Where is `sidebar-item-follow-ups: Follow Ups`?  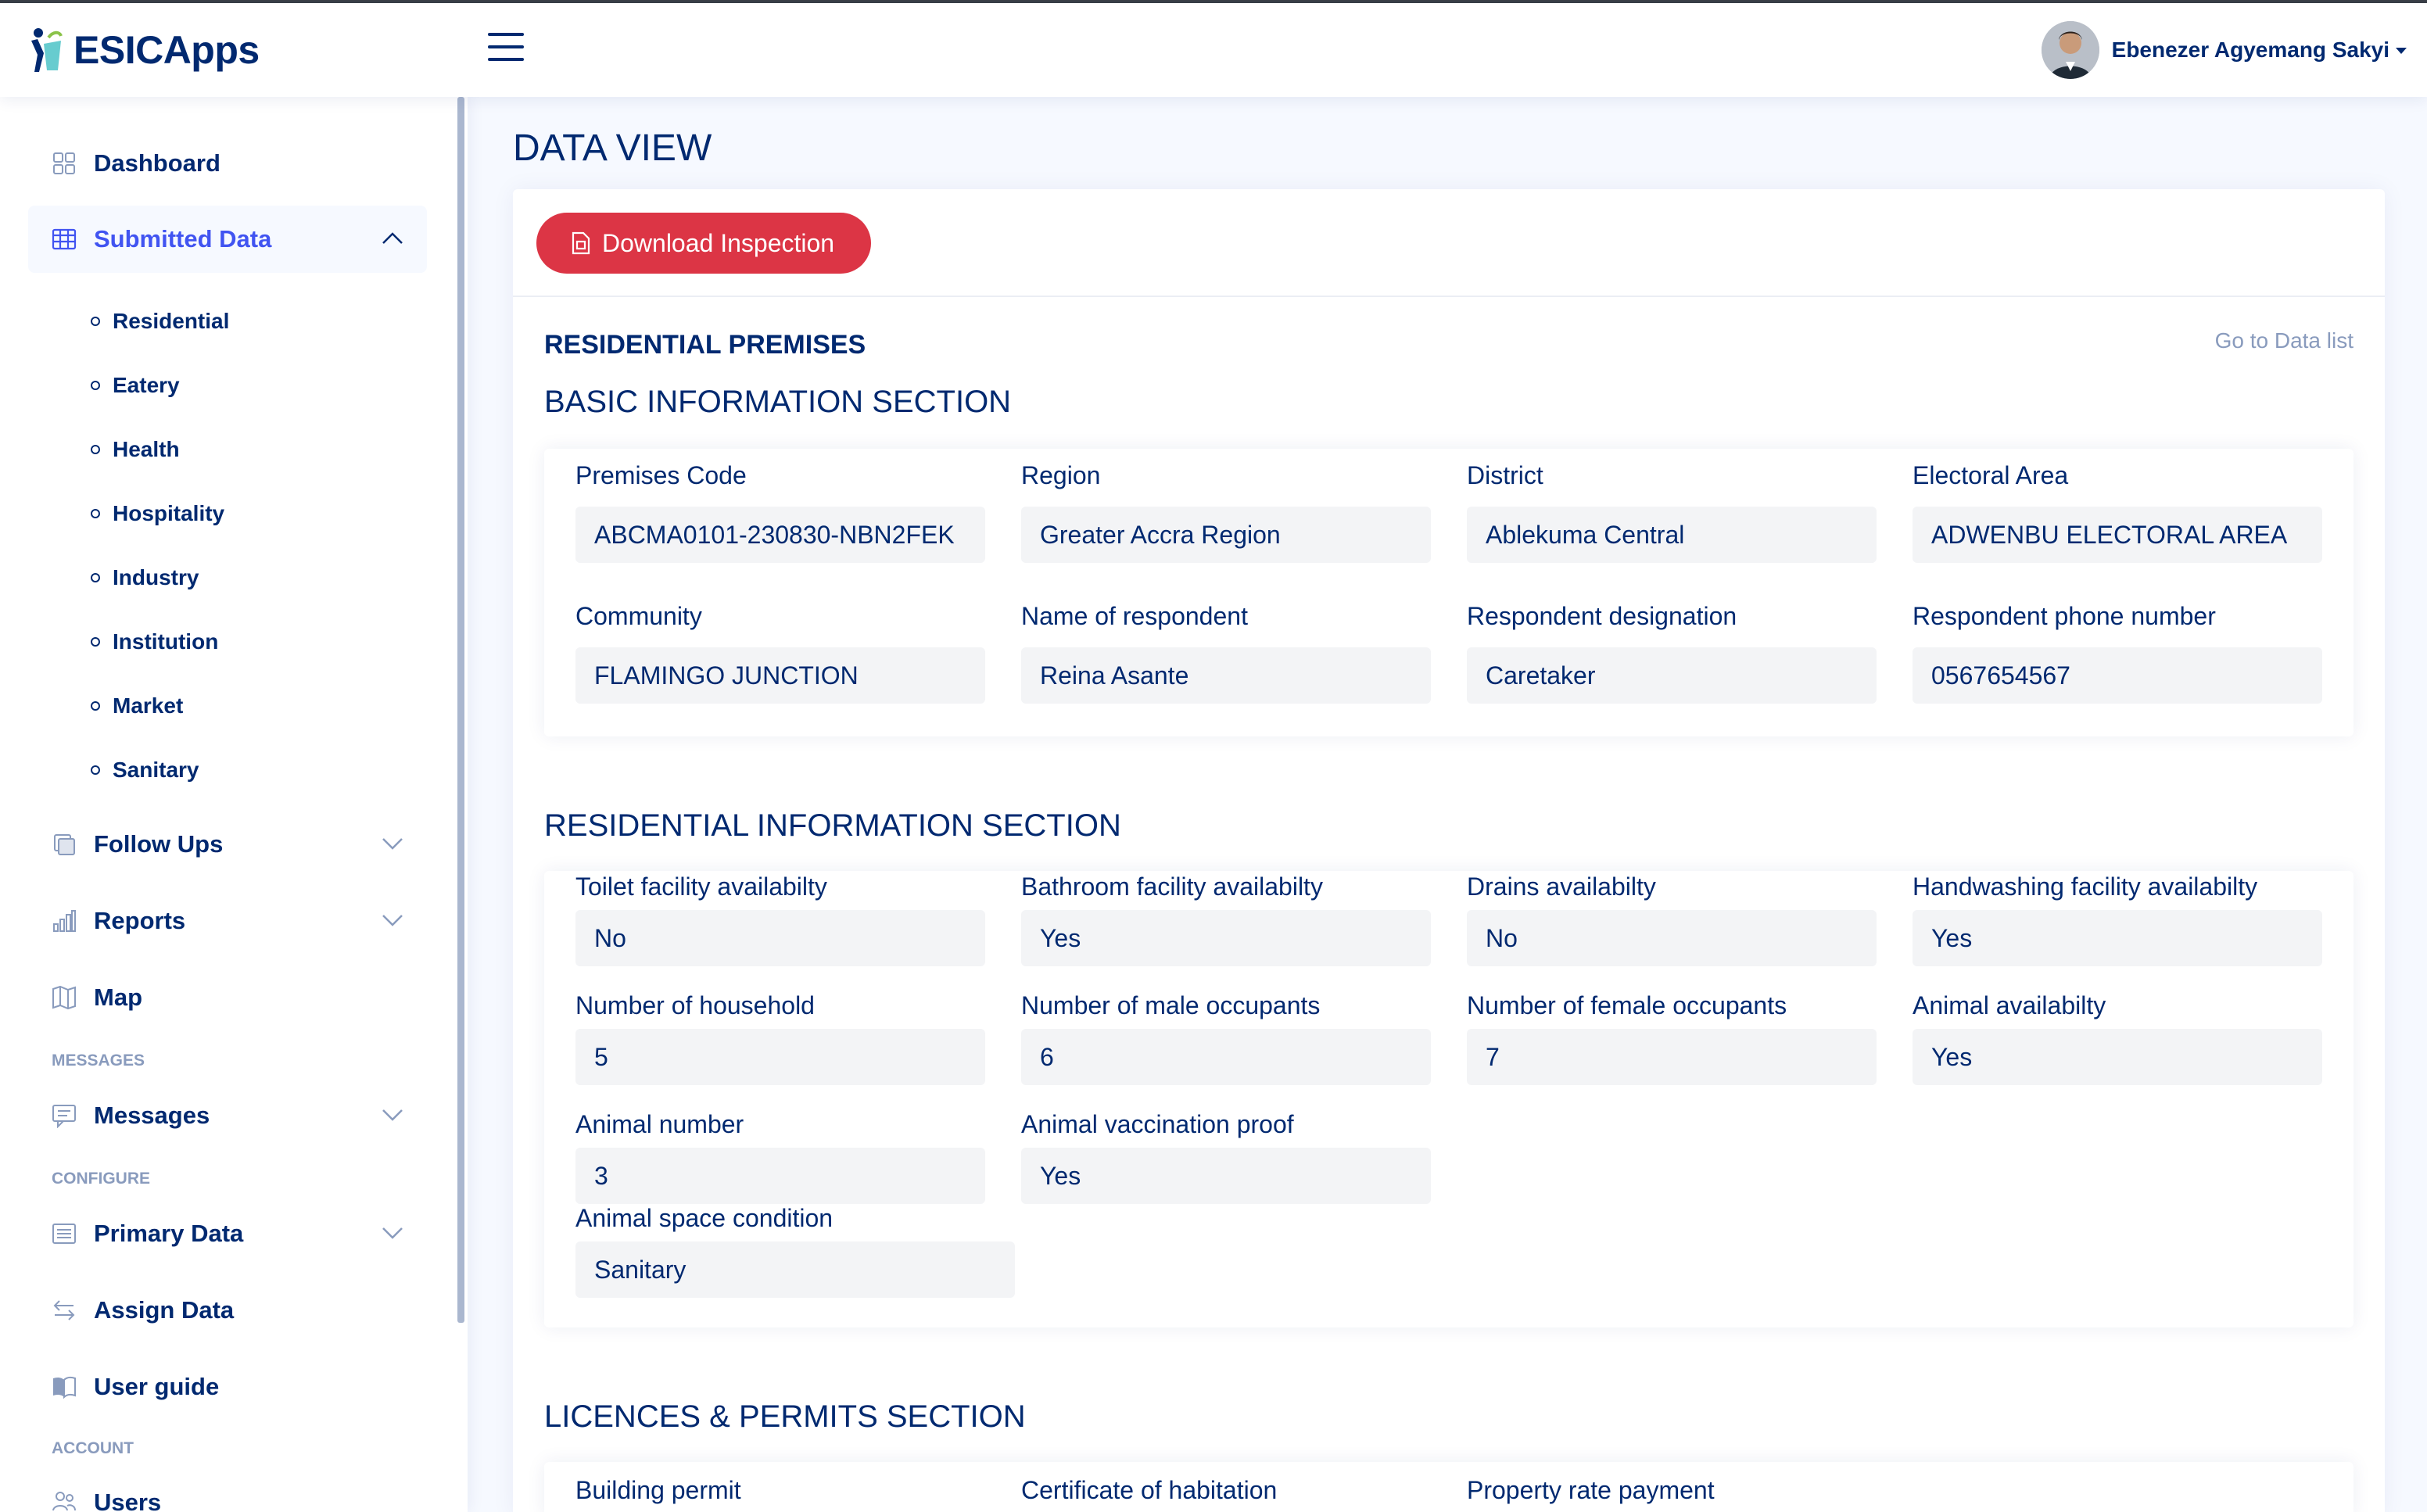
sidebar-item-follow-ups: Follow Ups is located at coordinates (228, 845).